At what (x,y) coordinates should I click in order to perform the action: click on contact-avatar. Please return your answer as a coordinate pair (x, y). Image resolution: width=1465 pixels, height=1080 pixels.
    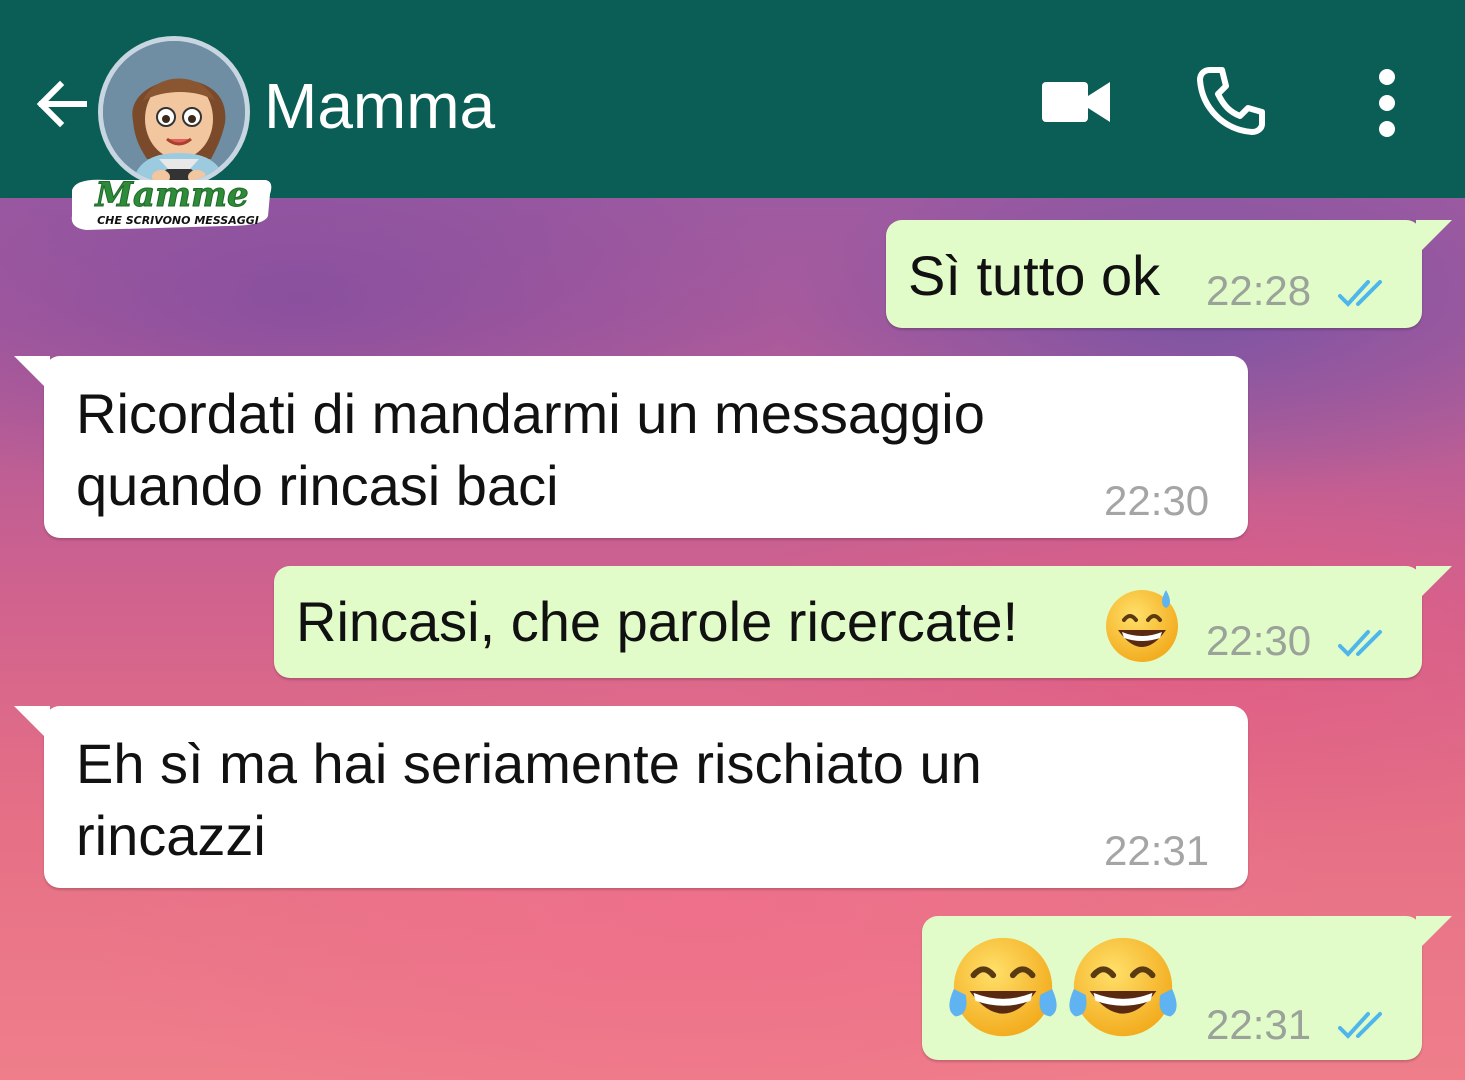
    Looking at the image, I should click on (174, 112).